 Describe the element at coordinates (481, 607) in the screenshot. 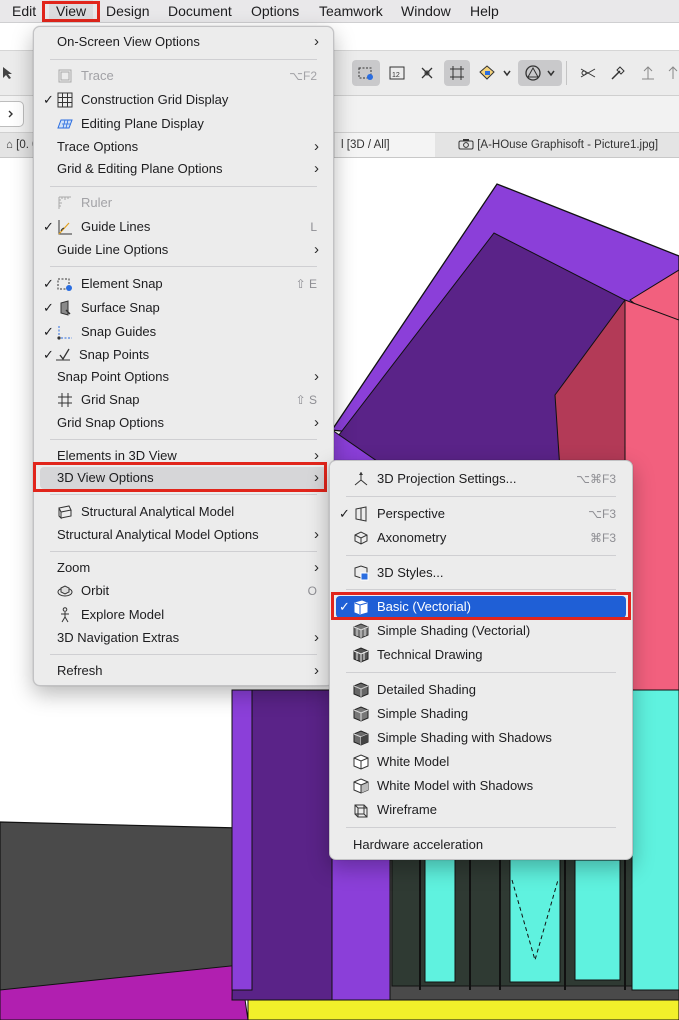

I see `menu-item-basic-vectorial: ✓ Basic (Vectorial)` at that location.